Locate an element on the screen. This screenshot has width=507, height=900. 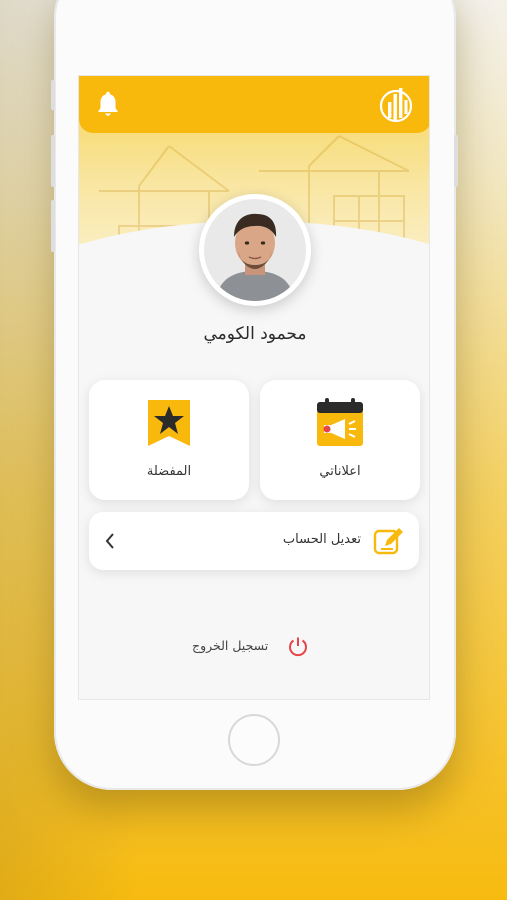
app-logo-icon is located at coordinates (396, 105).